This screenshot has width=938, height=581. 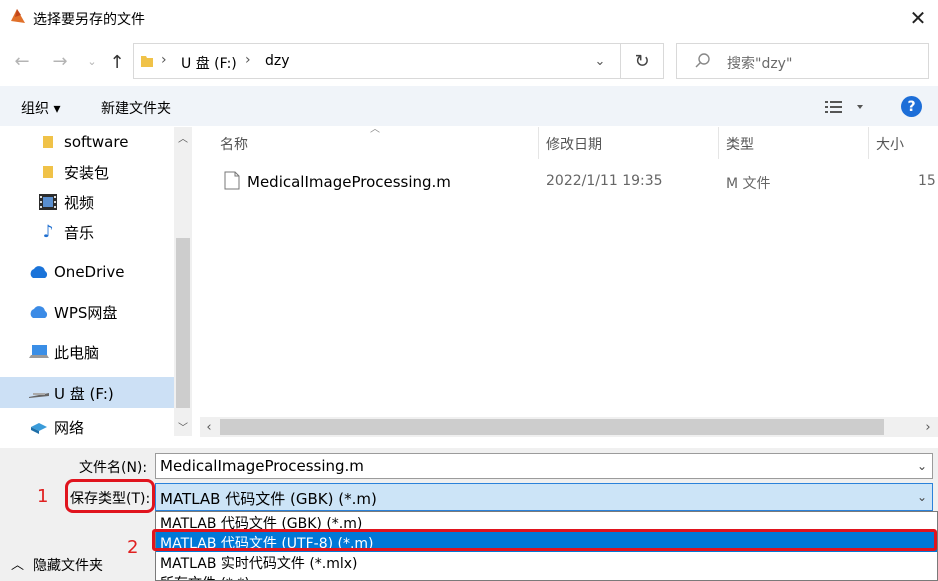 I want to click on search-input: 搜索"dzy", so click(x=759, y=63).